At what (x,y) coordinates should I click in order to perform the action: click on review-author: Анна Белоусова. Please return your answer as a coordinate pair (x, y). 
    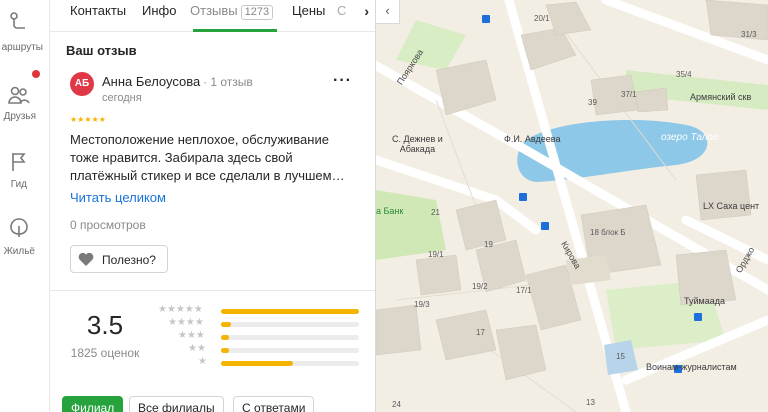
    Looking at the image, I should click on (151, 81).